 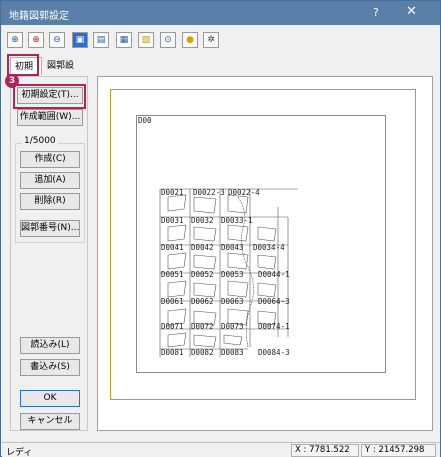 What do you see at coordinates (274, 352) in the screenshot?
I see `parcel-label: D0084-3` at bounding box center [274, 352].